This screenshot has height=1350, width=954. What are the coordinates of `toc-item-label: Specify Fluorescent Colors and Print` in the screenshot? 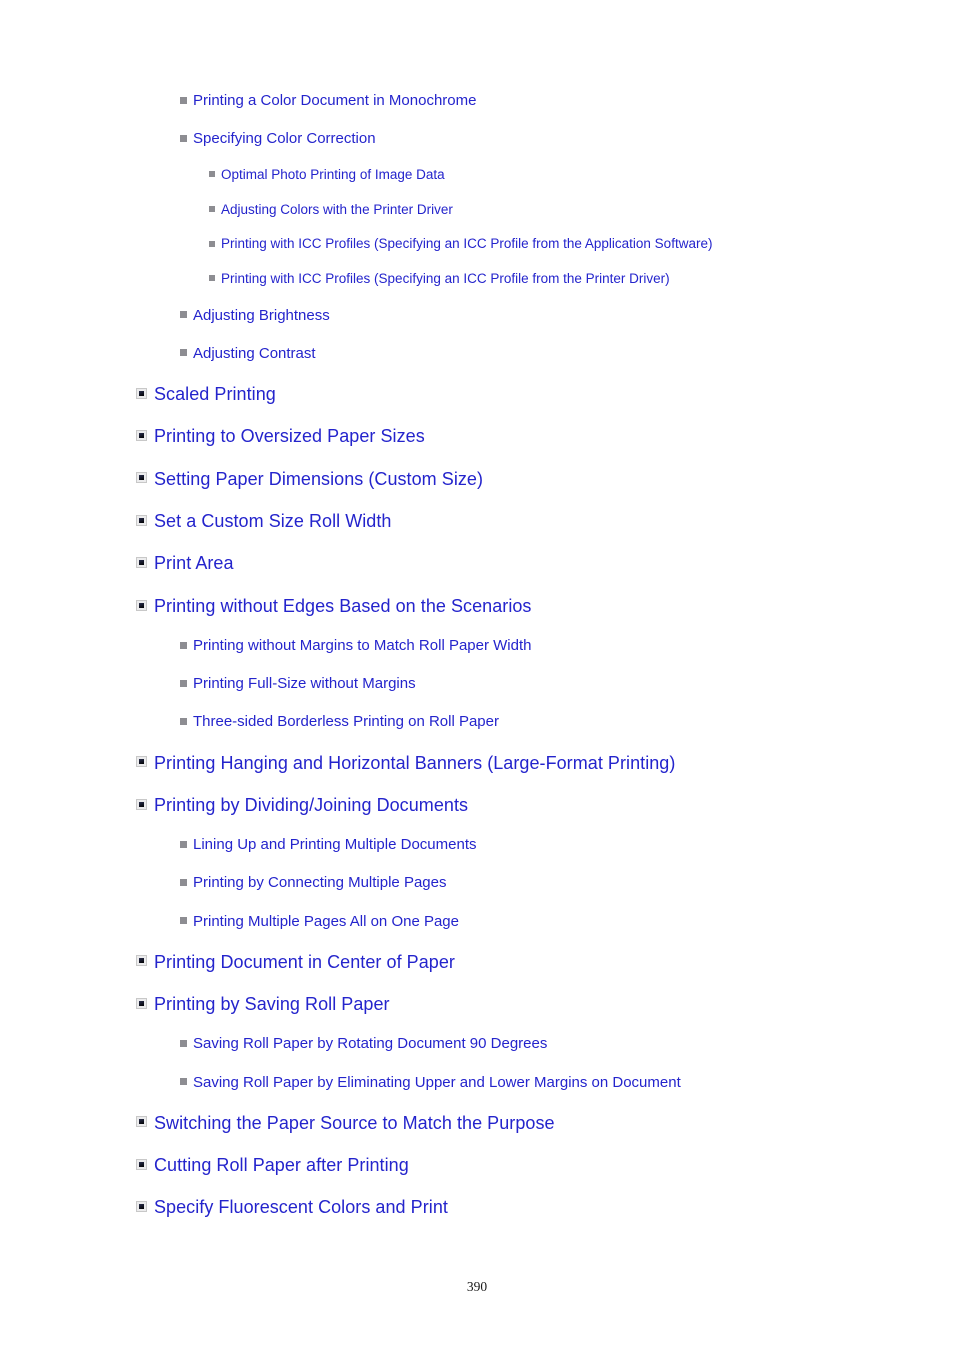 It's located at (301, 1207).